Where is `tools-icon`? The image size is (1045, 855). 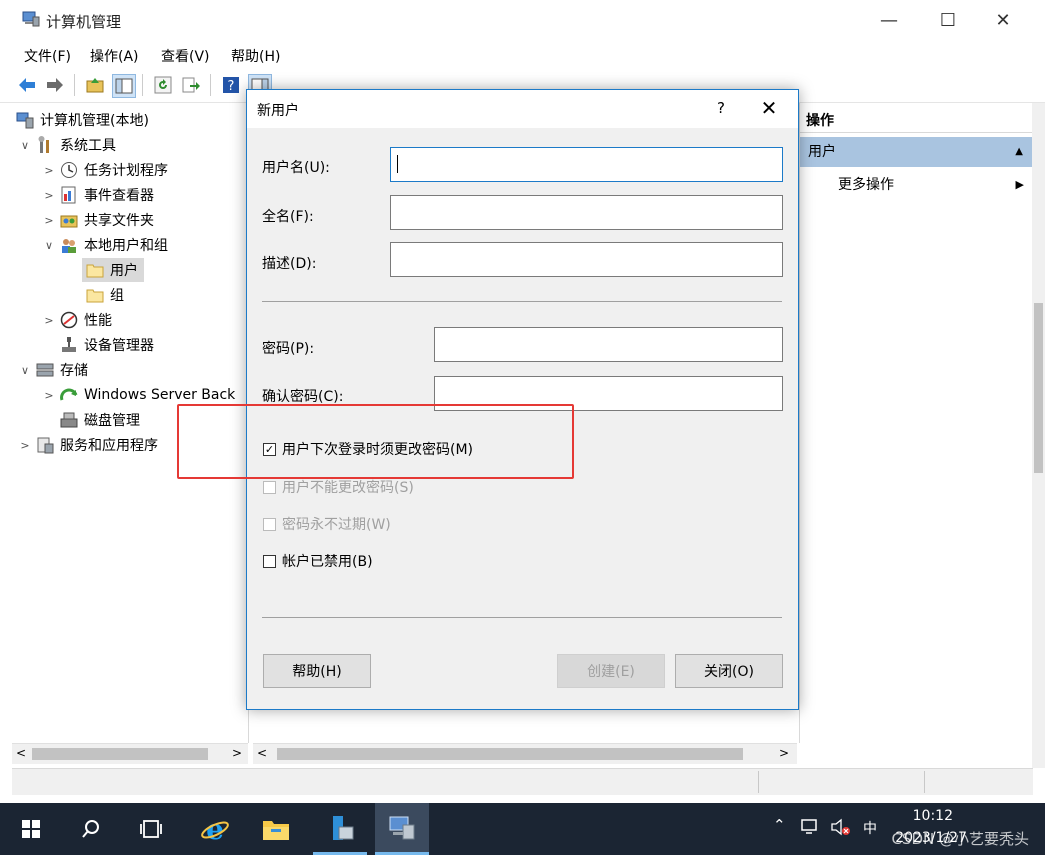
tools-icon is located at coordinates (45, 145).